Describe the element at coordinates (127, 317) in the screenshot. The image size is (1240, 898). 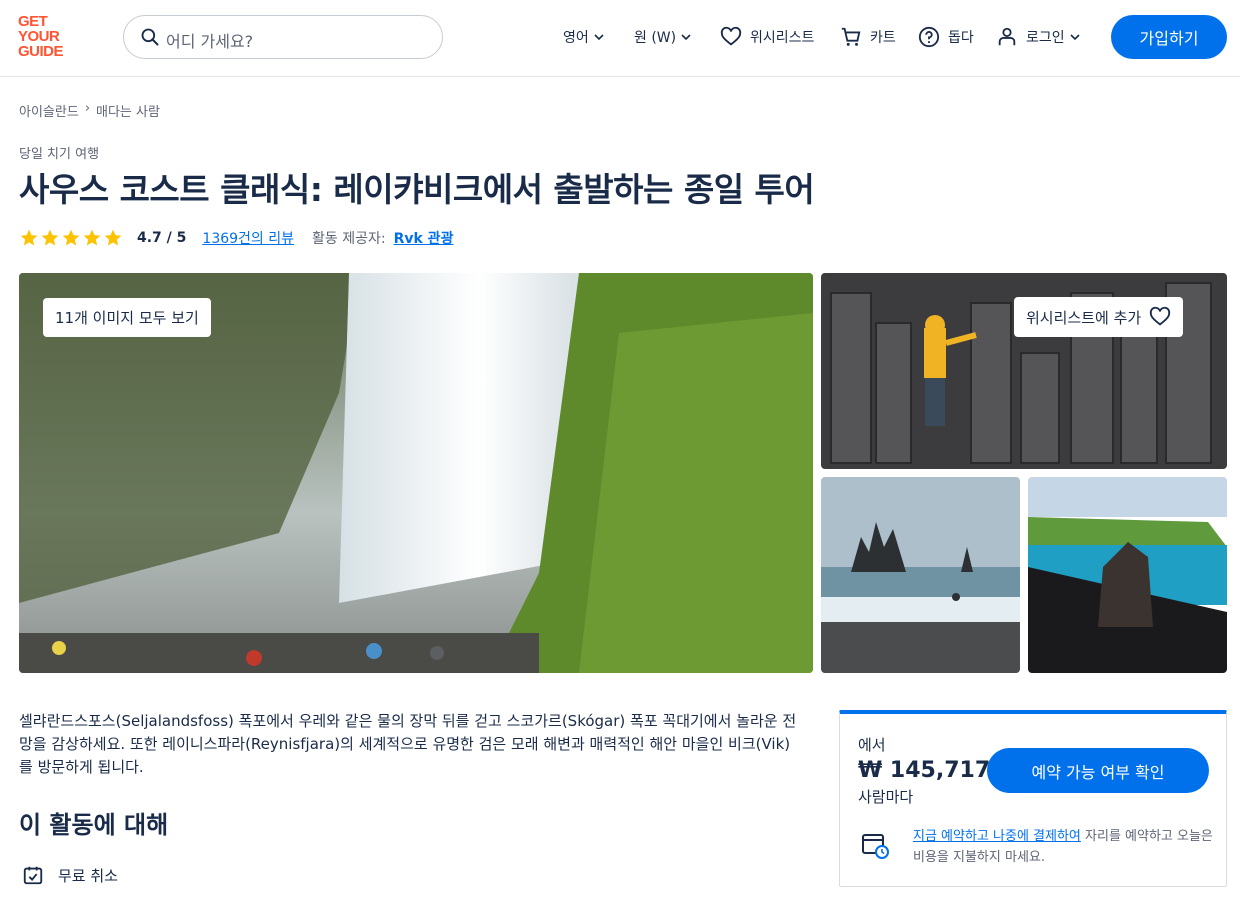
I see `view-all-images-button: 11개 이미지 모두 보기` at that location.